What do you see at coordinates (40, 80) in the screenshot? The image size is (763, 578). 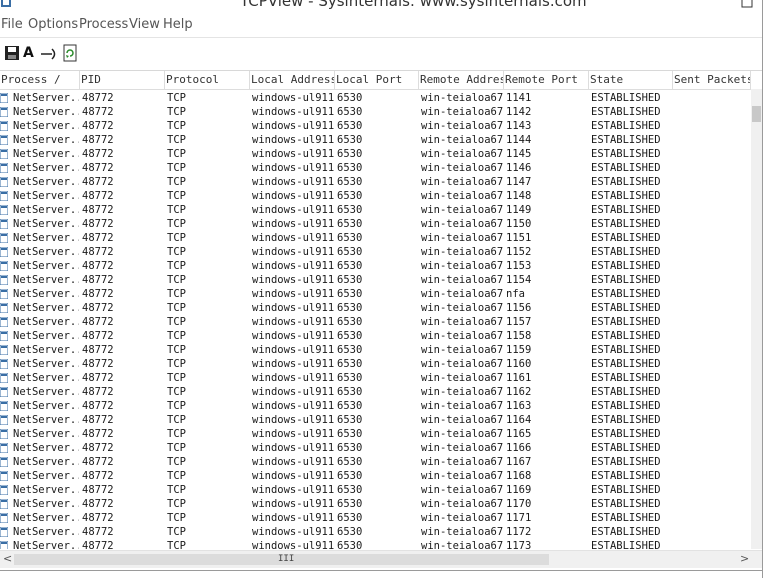 I see `header-col-process: Process /` at bounding box center [40, 80].